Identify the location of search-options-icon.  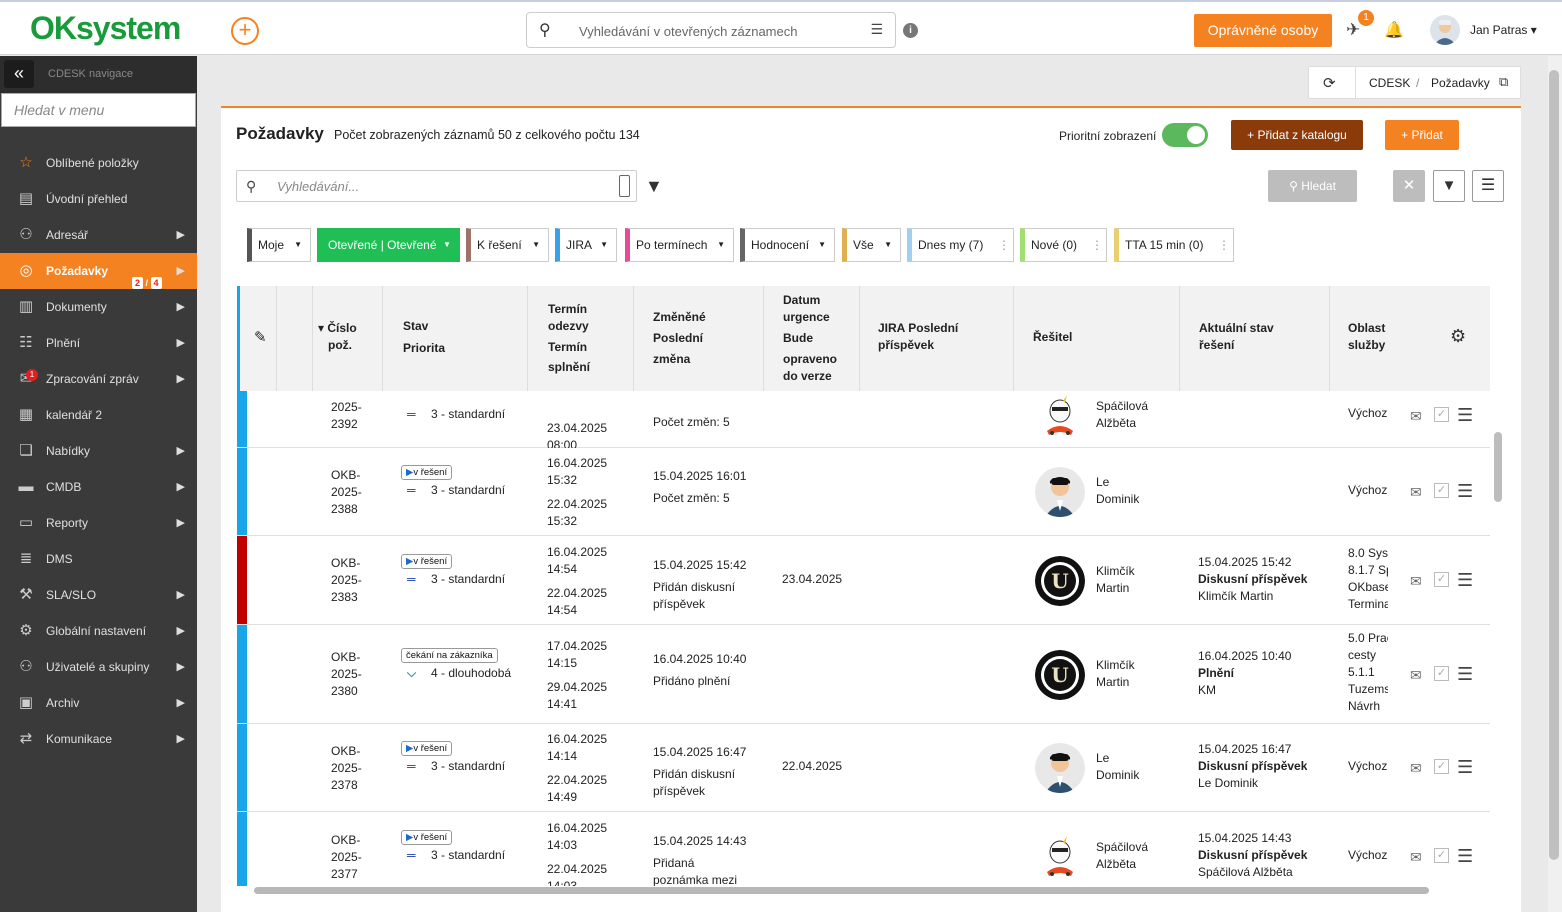
(624, 186).